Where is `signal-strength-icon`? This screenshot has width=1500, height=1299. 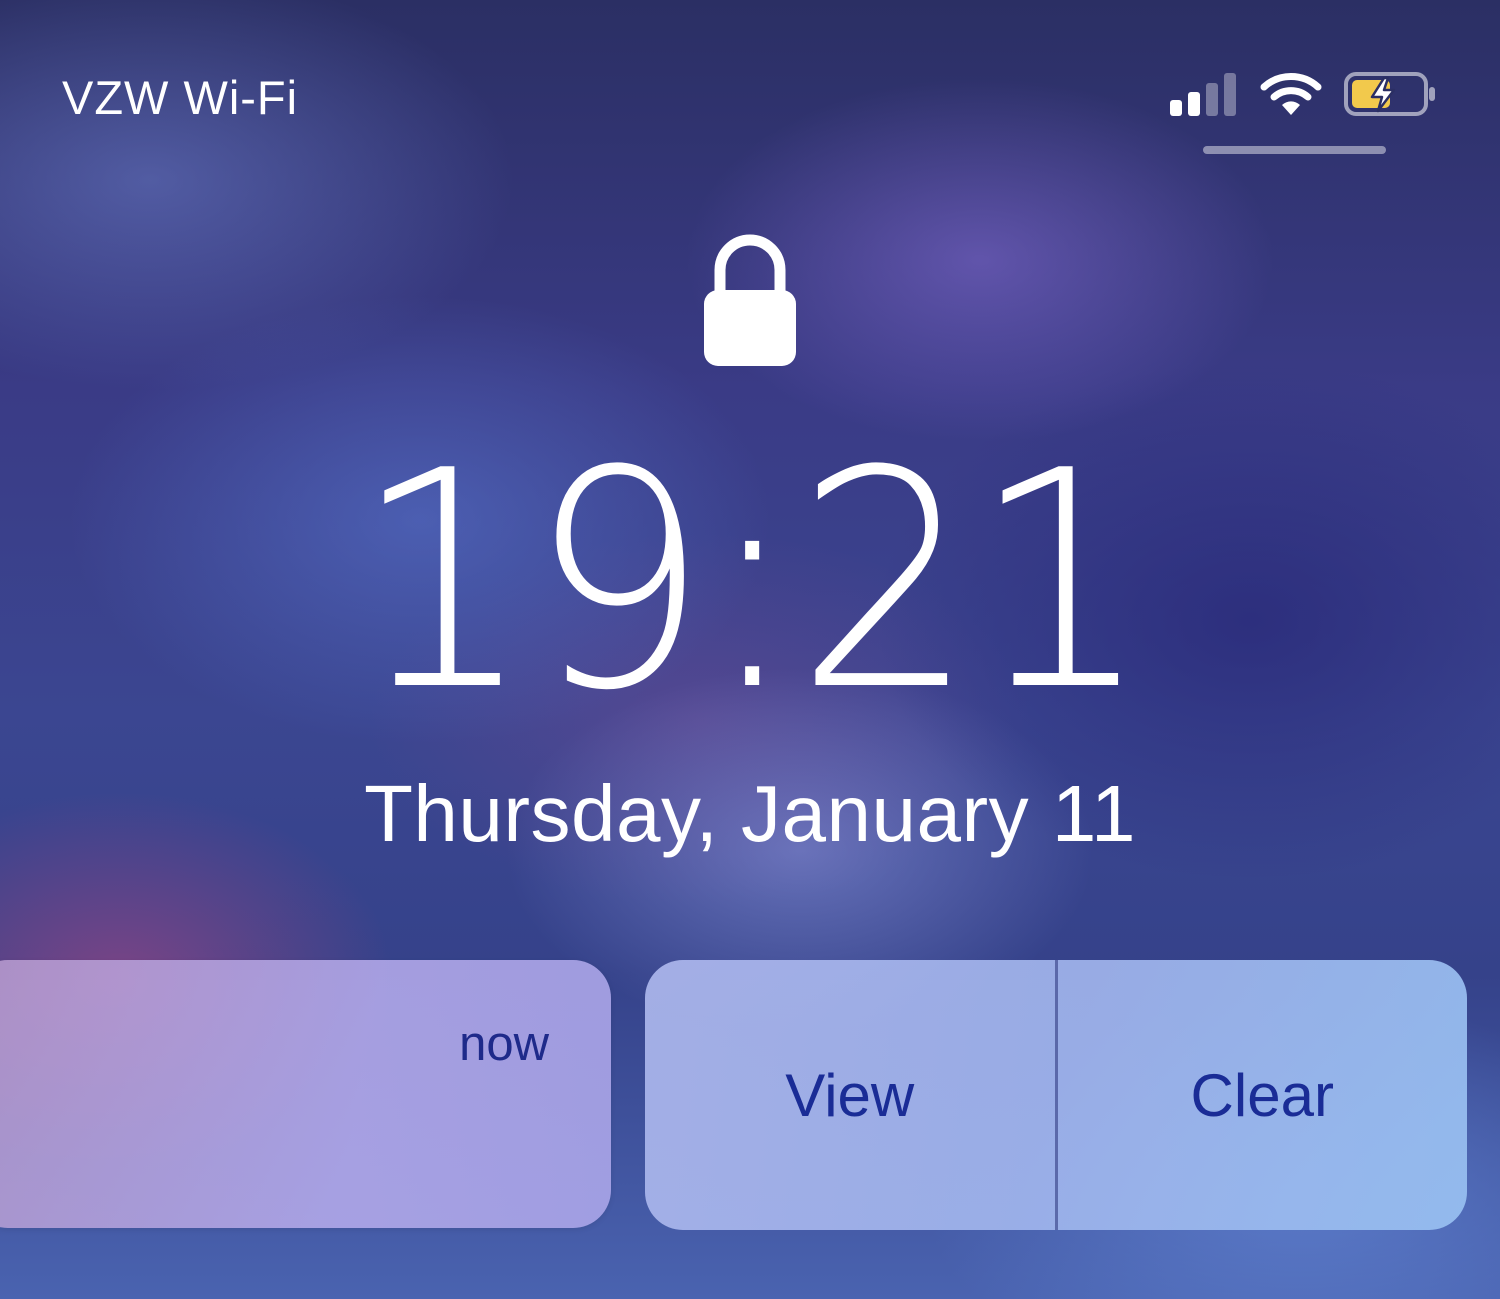 signal-strength-icon is located at coordinates (1204, 94).